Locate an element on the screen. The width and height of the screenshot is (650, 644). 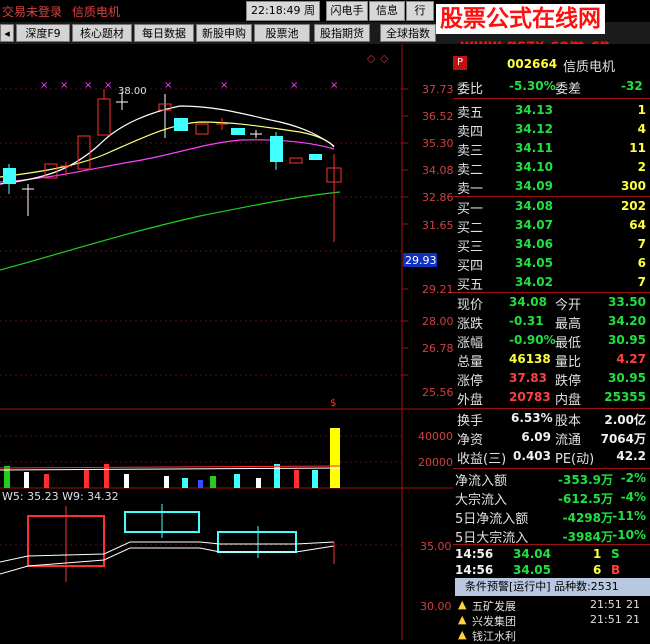
stat-value: -0.31 is located at coordinates (526, 321).